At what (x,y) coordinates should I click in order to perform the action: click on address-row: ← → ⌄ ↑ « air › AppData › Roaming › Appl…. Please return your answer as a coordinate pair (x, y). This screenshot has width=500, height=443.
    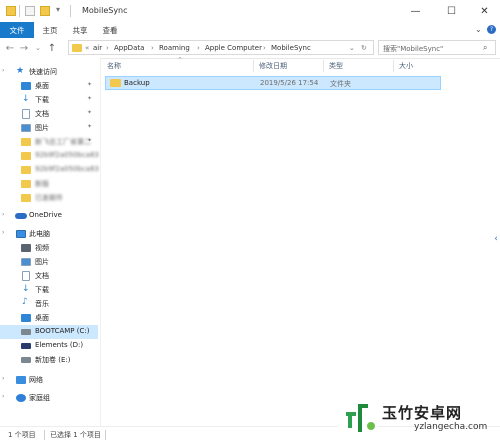
    Looking at the image, I should click on (250, 48).